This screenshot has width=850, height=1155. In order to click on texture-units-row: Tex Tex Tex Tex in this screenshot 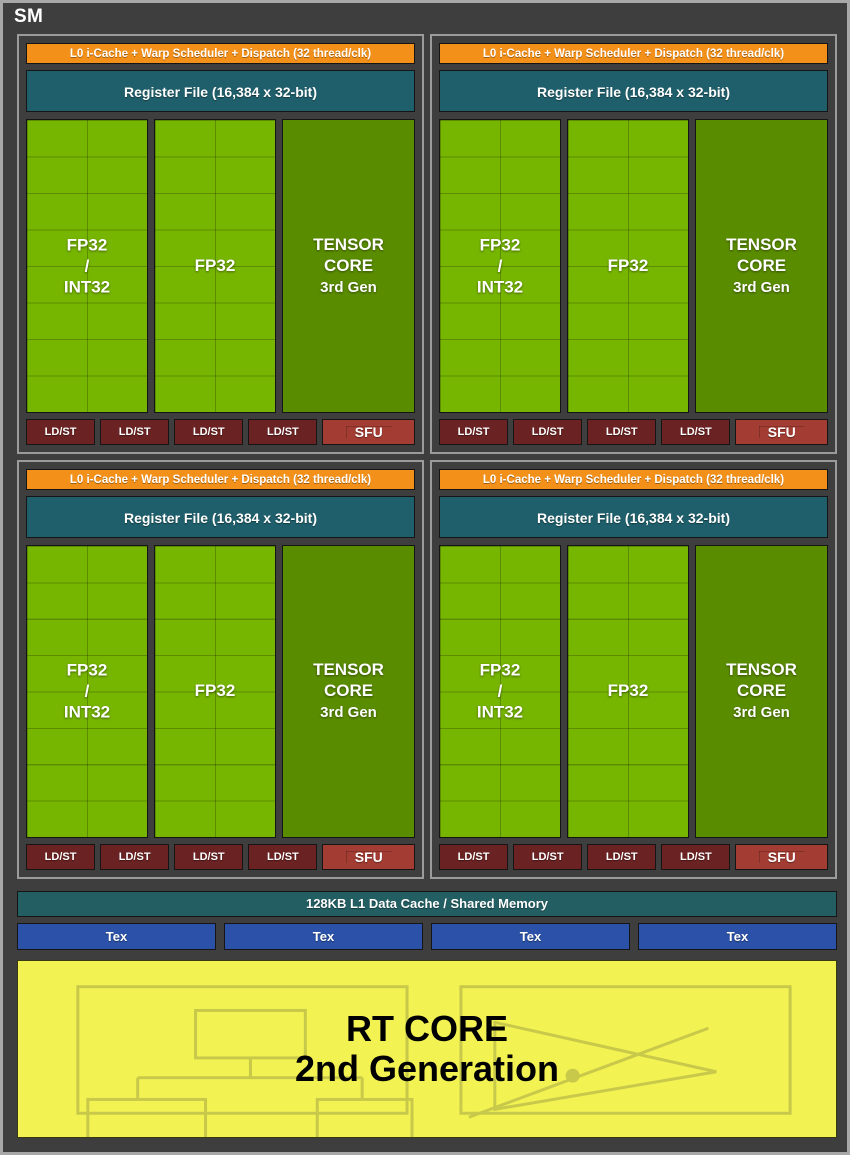, I will do `click(427, 936)`.